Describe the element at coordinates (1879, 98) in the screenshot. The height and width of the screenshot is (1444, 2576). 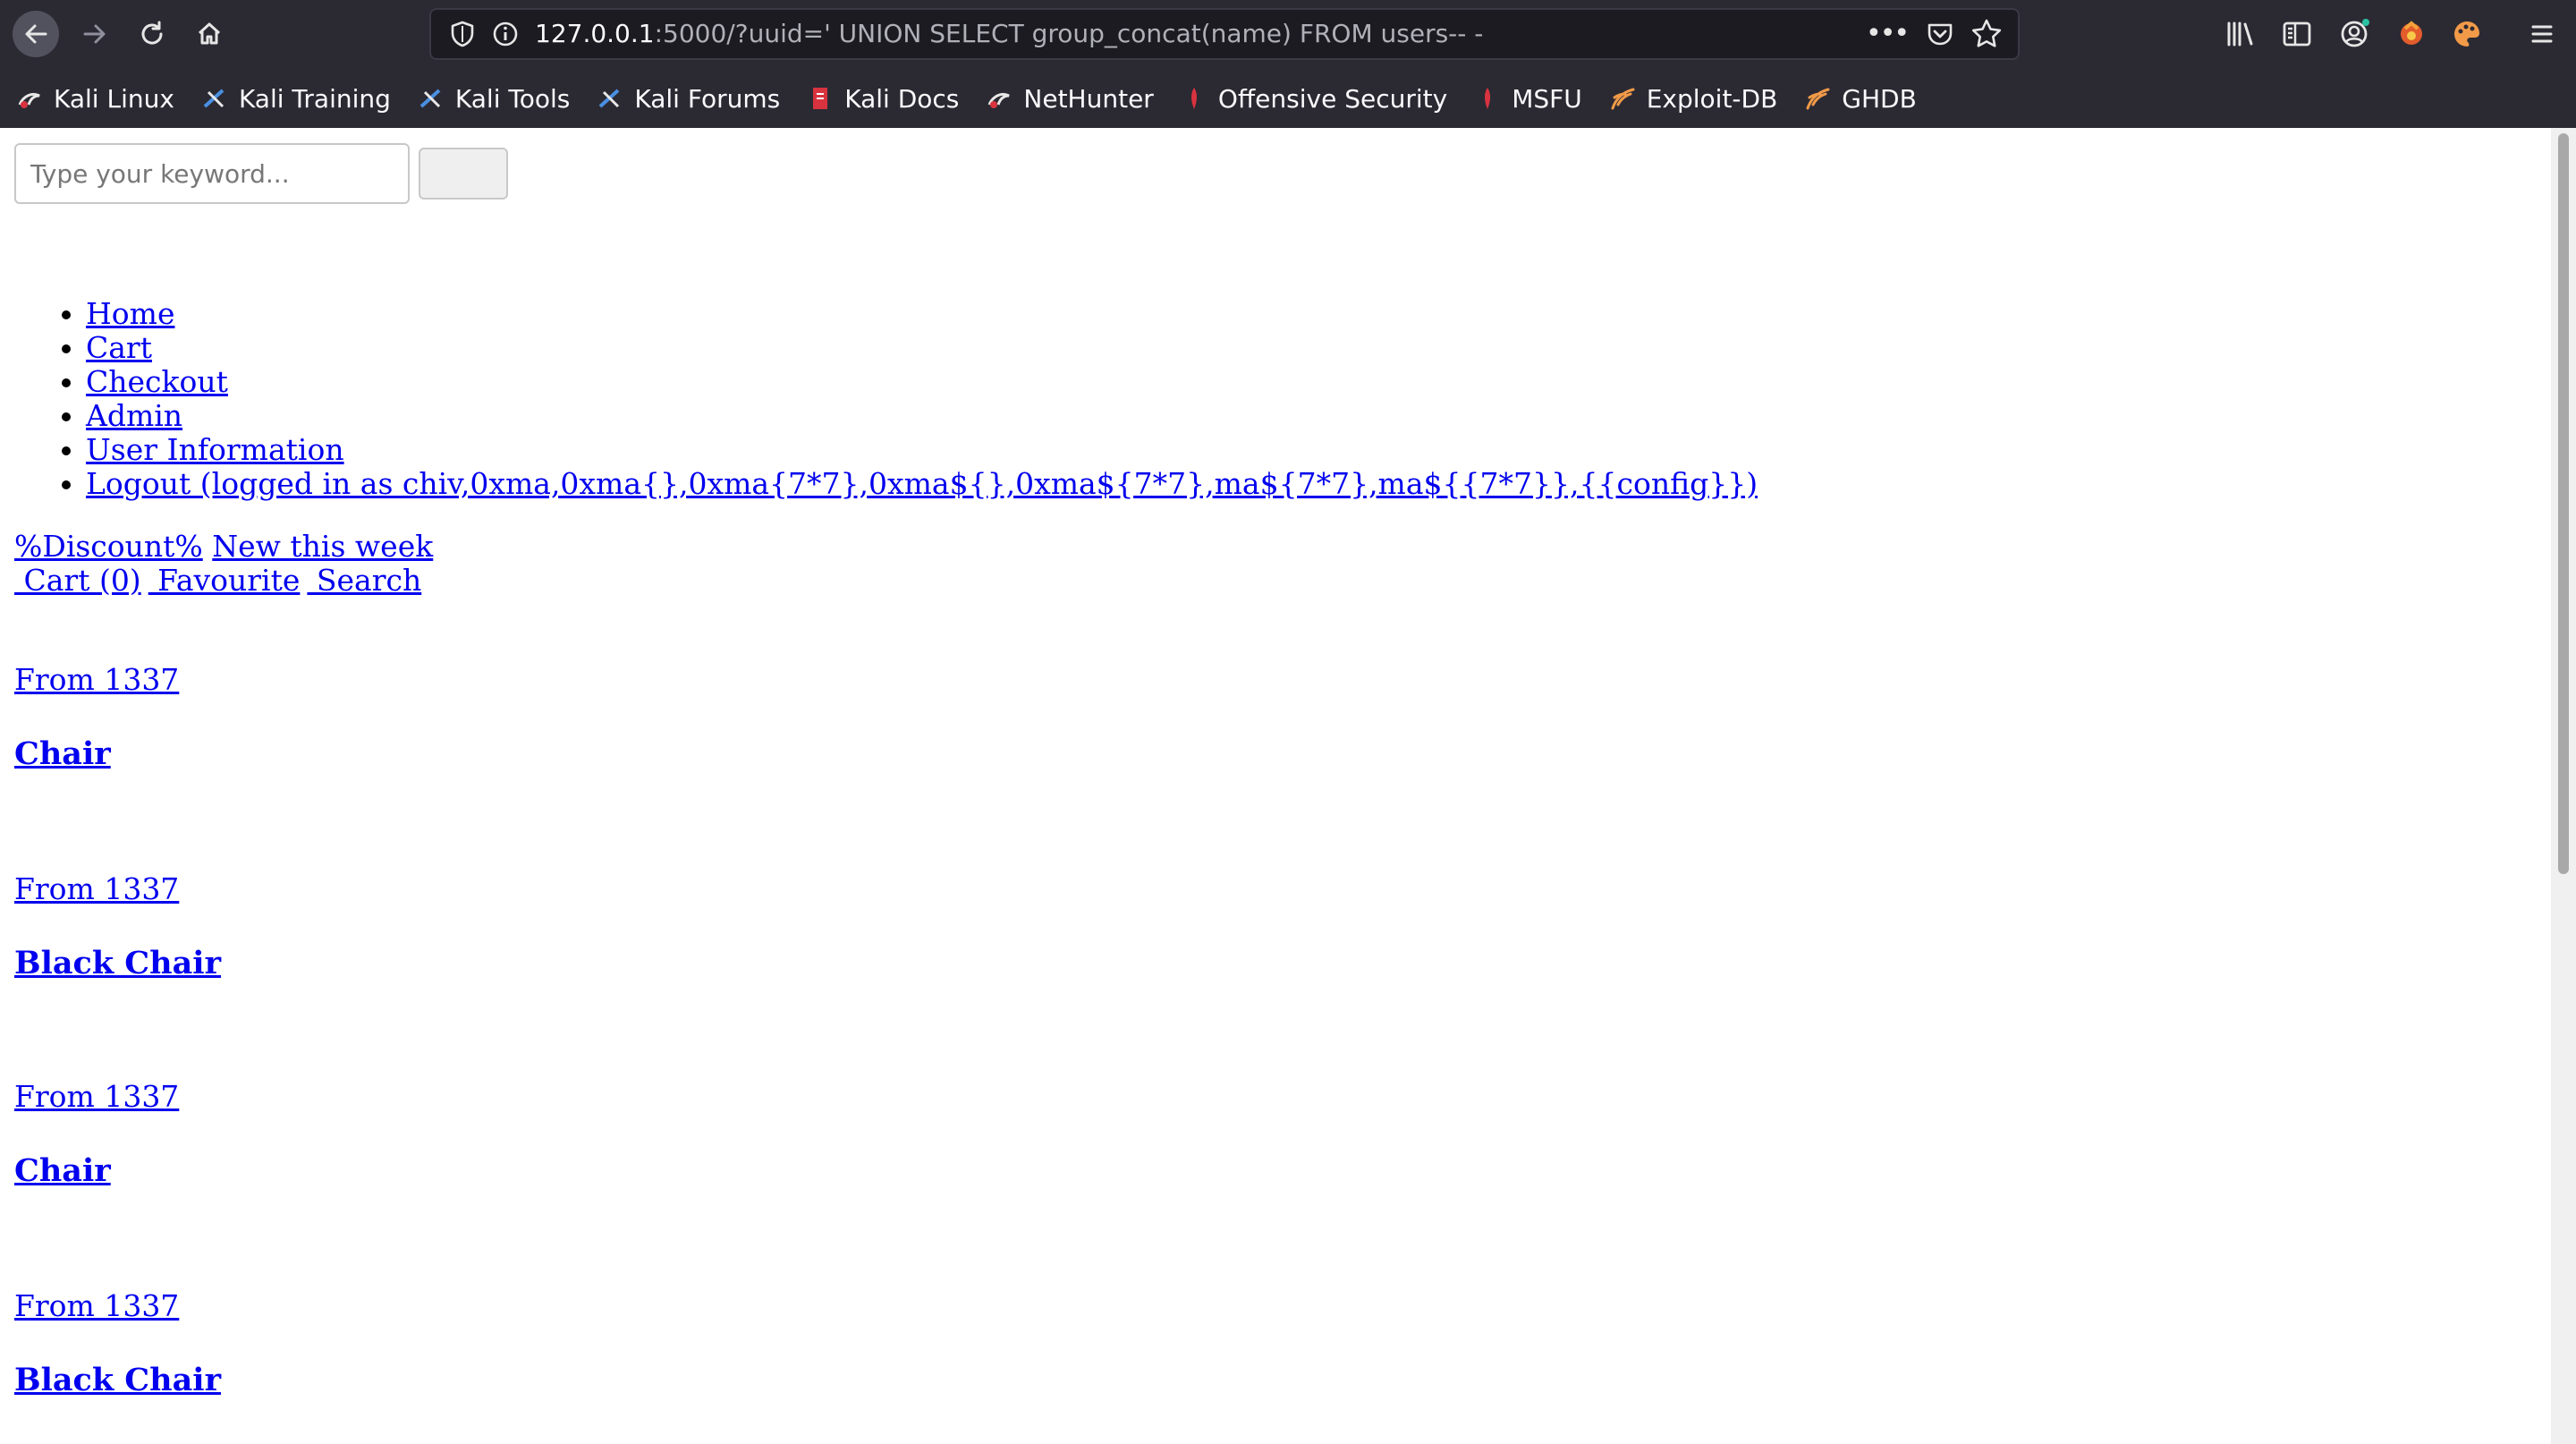
I see `bookmark-label: GHDB` at that location.